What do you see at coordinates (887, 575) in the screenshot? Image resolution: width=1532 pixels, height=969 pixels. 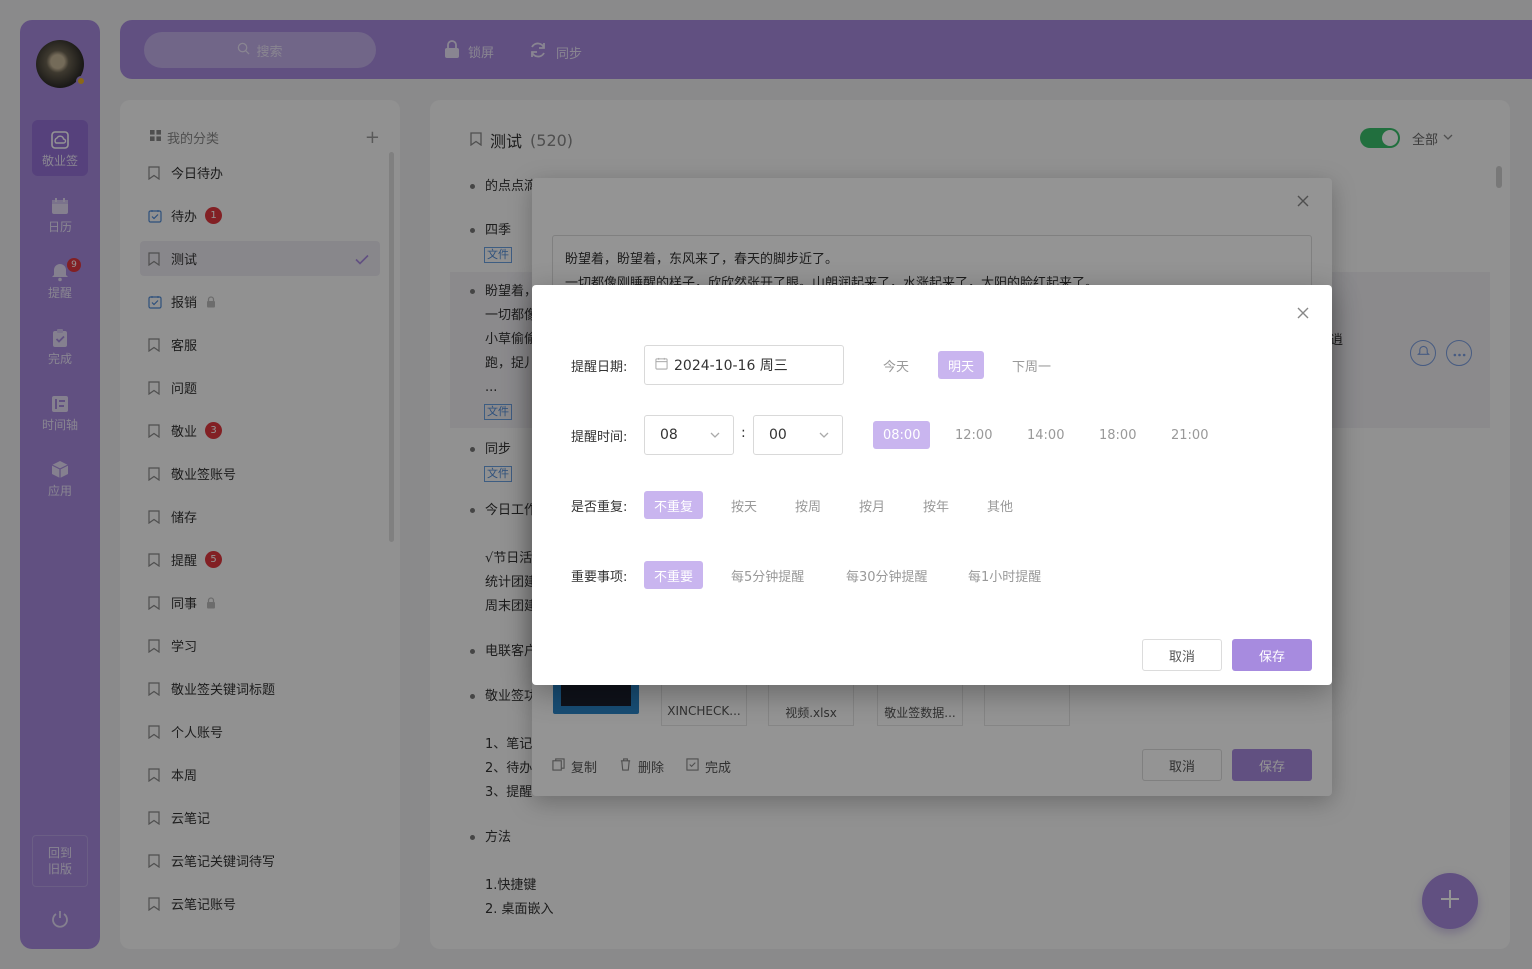 I see `important-30min: 每30分钟提醒` at bounding box center [887, 575].